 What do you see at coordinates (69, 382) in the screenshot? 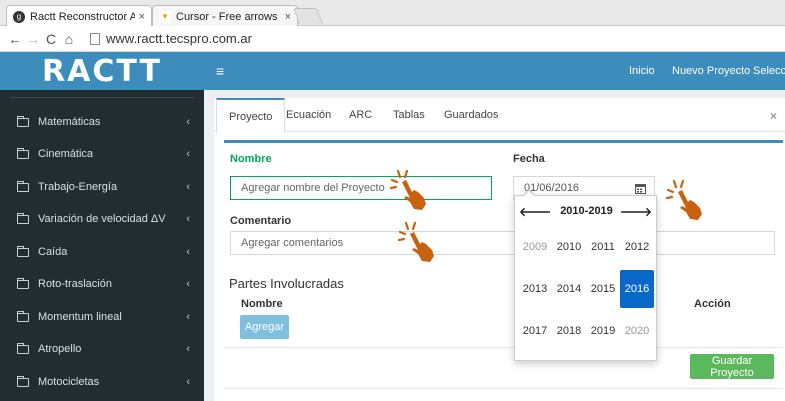
I see `sidebar-item-label: Motocicletas` at bounding box center [69, 382].